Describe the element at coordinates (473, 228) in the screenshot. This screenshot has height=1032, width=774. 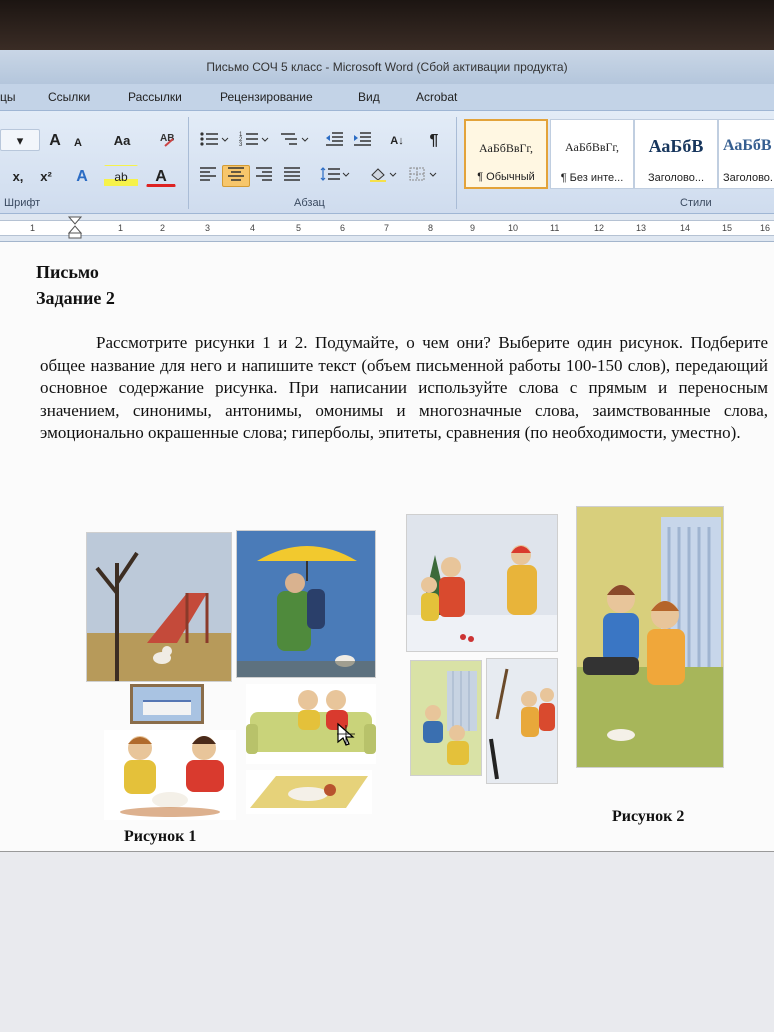
I see `ruler-tick: 9` at that location.